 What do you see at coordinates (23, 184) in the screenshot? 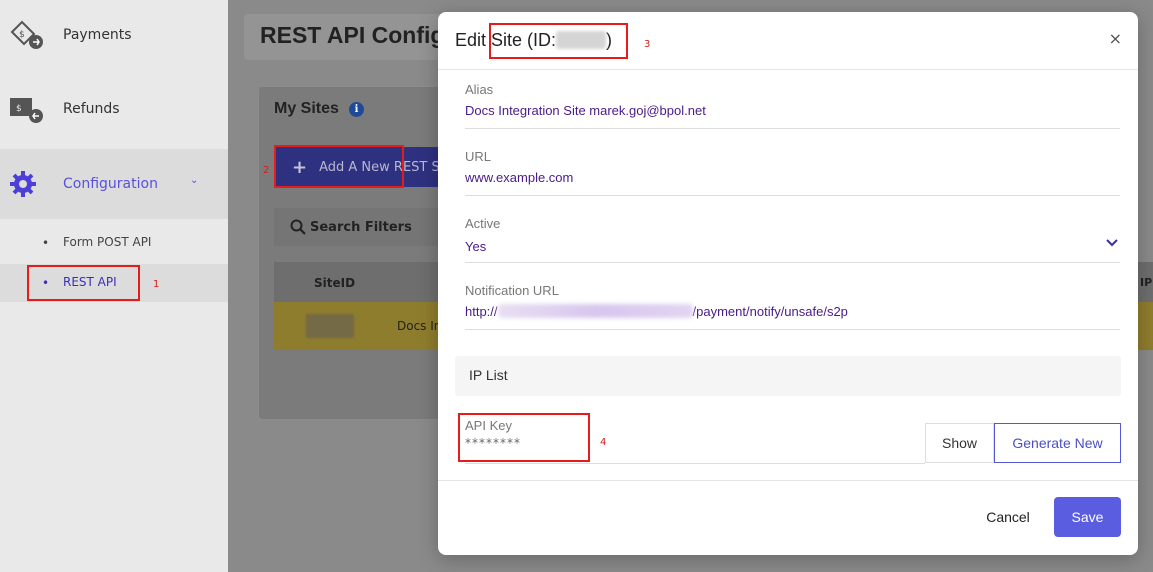
I see `gear-icon` at bounding box center [23, 184].